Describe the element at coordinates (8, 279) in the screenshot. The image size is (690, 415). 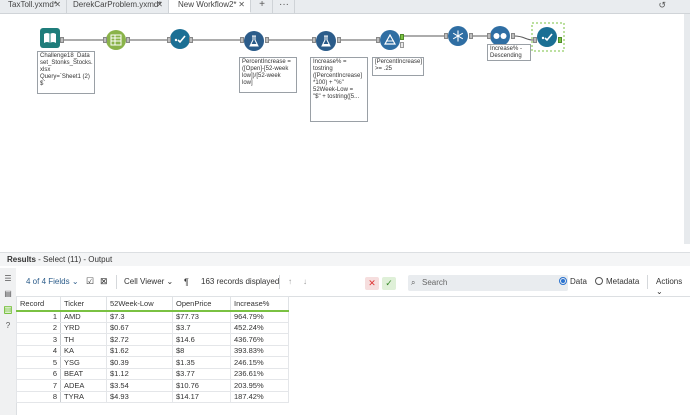
I see `list-icon: ☰` at that location.